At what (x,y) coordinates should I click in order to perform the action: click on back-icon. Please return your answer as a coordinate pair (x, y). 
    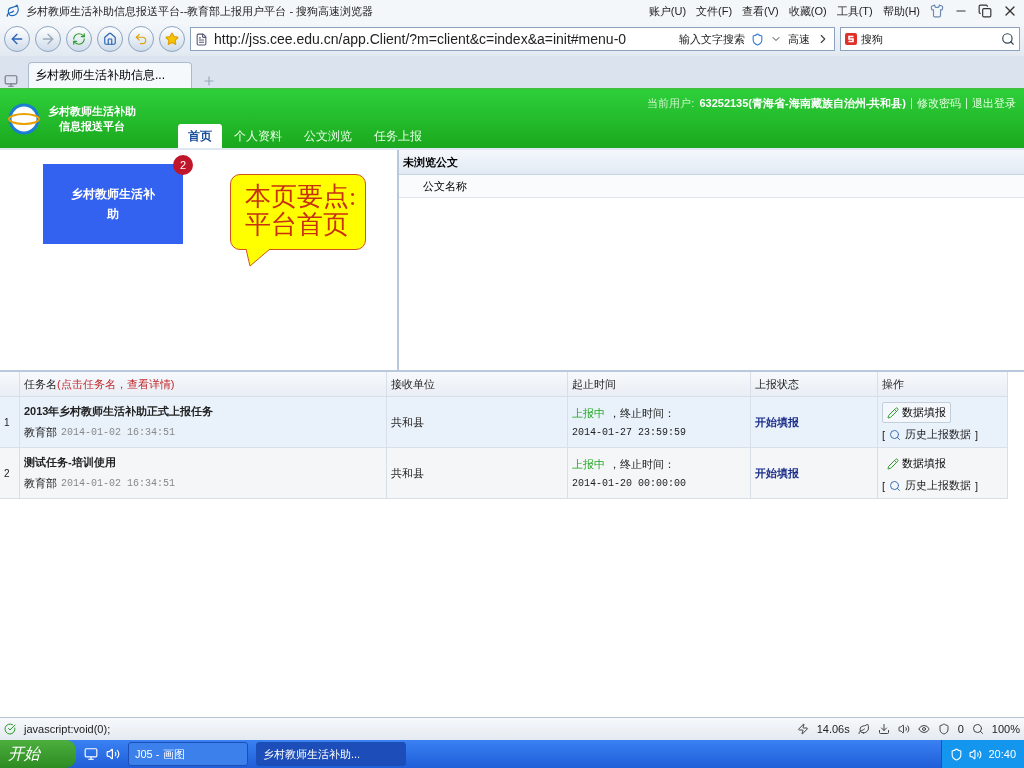
    Looking at the image, I should click on (17, 39).